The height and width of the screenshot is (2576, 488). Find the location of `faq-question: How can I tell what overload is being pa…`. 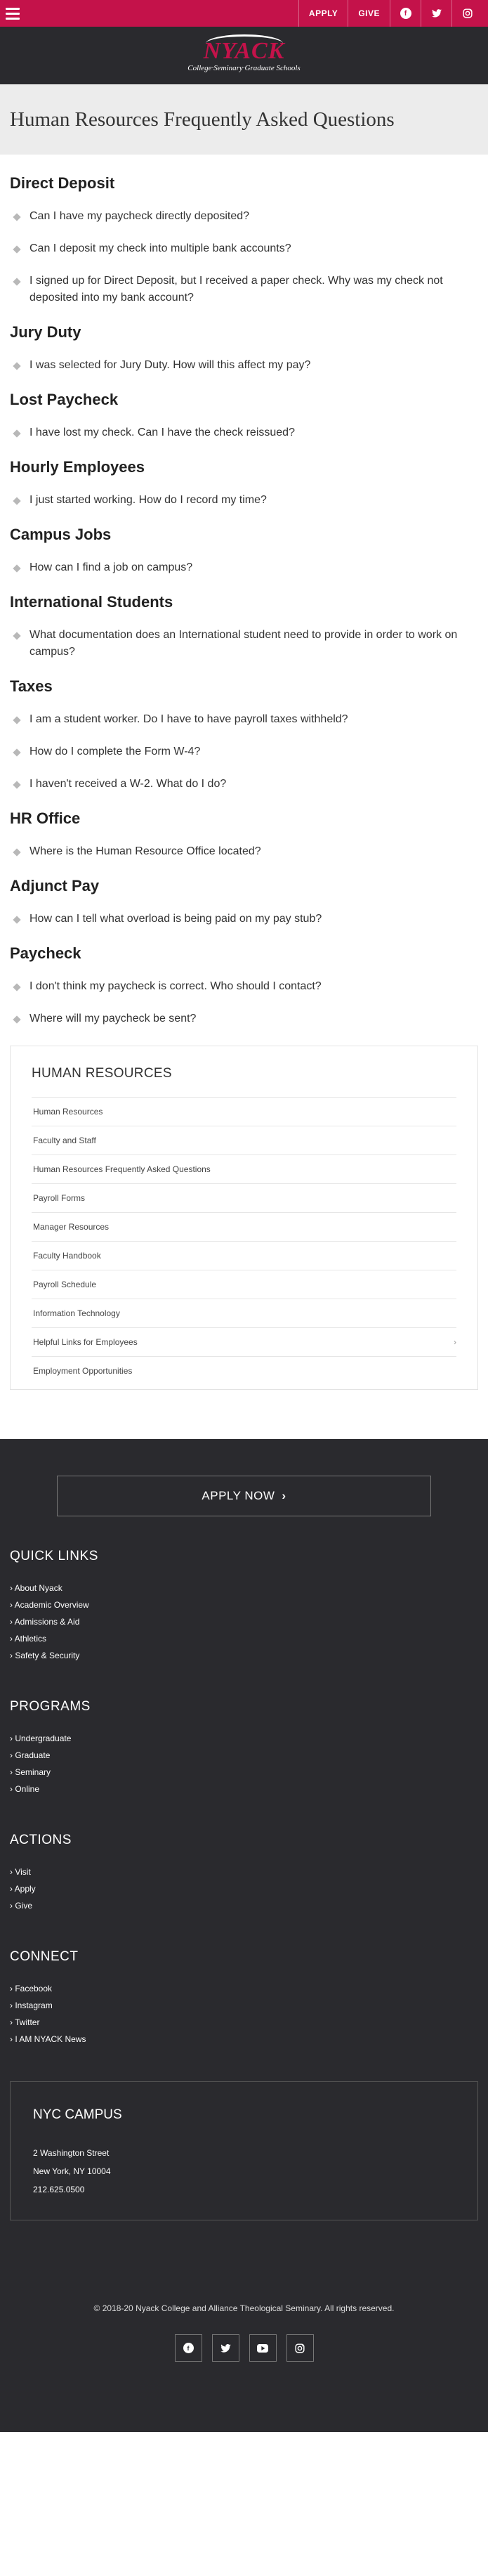

faq-question: How can I tell what overload is being pa… is located at coordinates (244, 920).